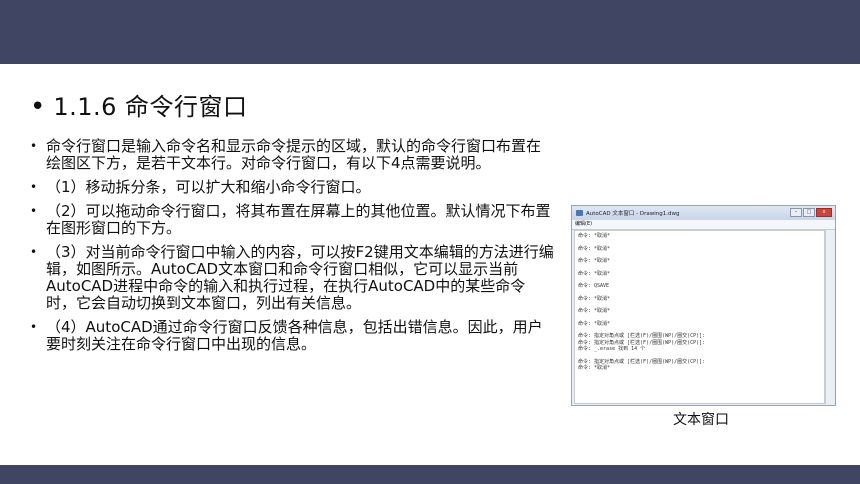 The height and width of the screenshot is (484, 860). What do you see at coordinates (430, 474) in the screenshot?
I see `footer-band` at bounding box center [430, 474].